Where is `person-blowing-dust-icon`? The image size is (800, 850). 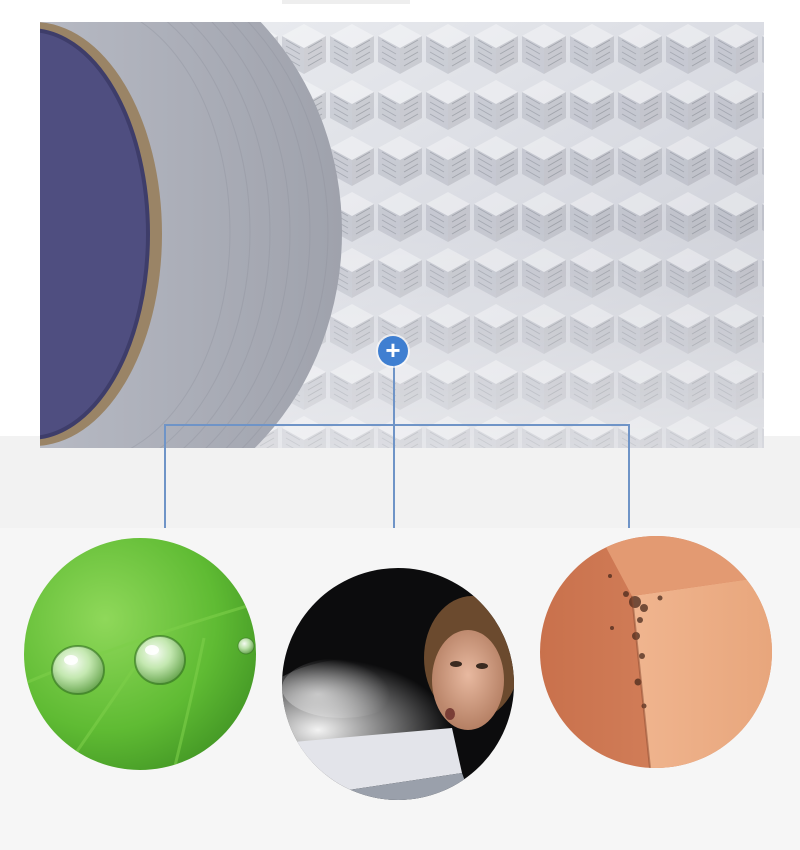
person-blowing-dust-icon is located at coordinates (398, 684).